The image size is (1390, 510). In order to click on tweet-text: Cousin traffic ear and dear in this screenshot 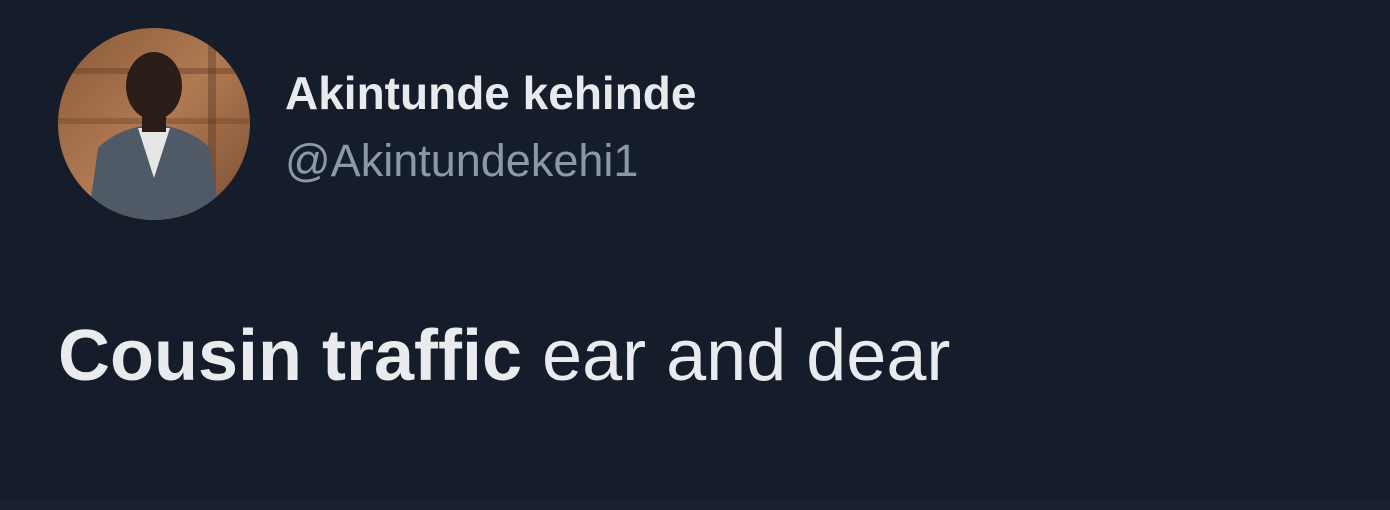, I will do `click(504, 356)`.